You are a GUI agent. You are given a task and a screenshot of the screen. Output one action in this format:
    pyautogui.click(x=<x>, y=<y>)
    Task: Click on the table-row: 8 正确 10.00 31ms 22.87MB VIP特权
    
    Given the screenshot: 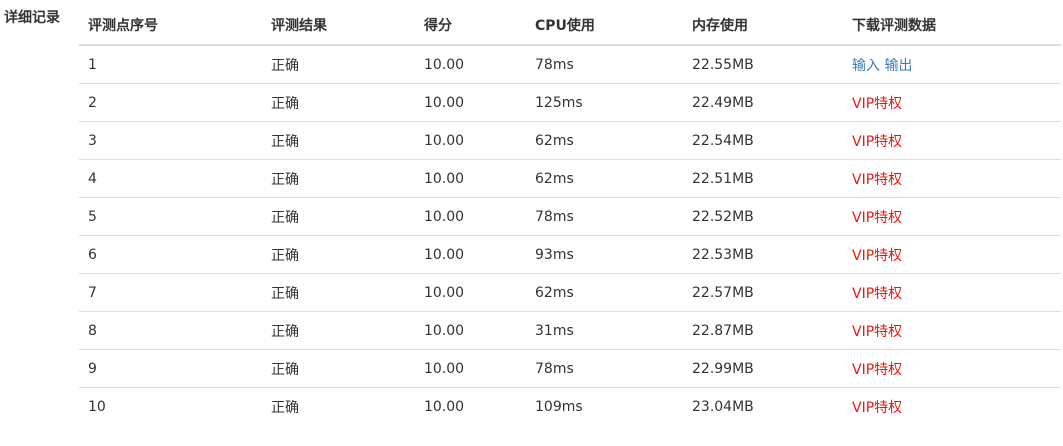 What is the action you would take?
    pyautogui.click(x=570, y=330)
    